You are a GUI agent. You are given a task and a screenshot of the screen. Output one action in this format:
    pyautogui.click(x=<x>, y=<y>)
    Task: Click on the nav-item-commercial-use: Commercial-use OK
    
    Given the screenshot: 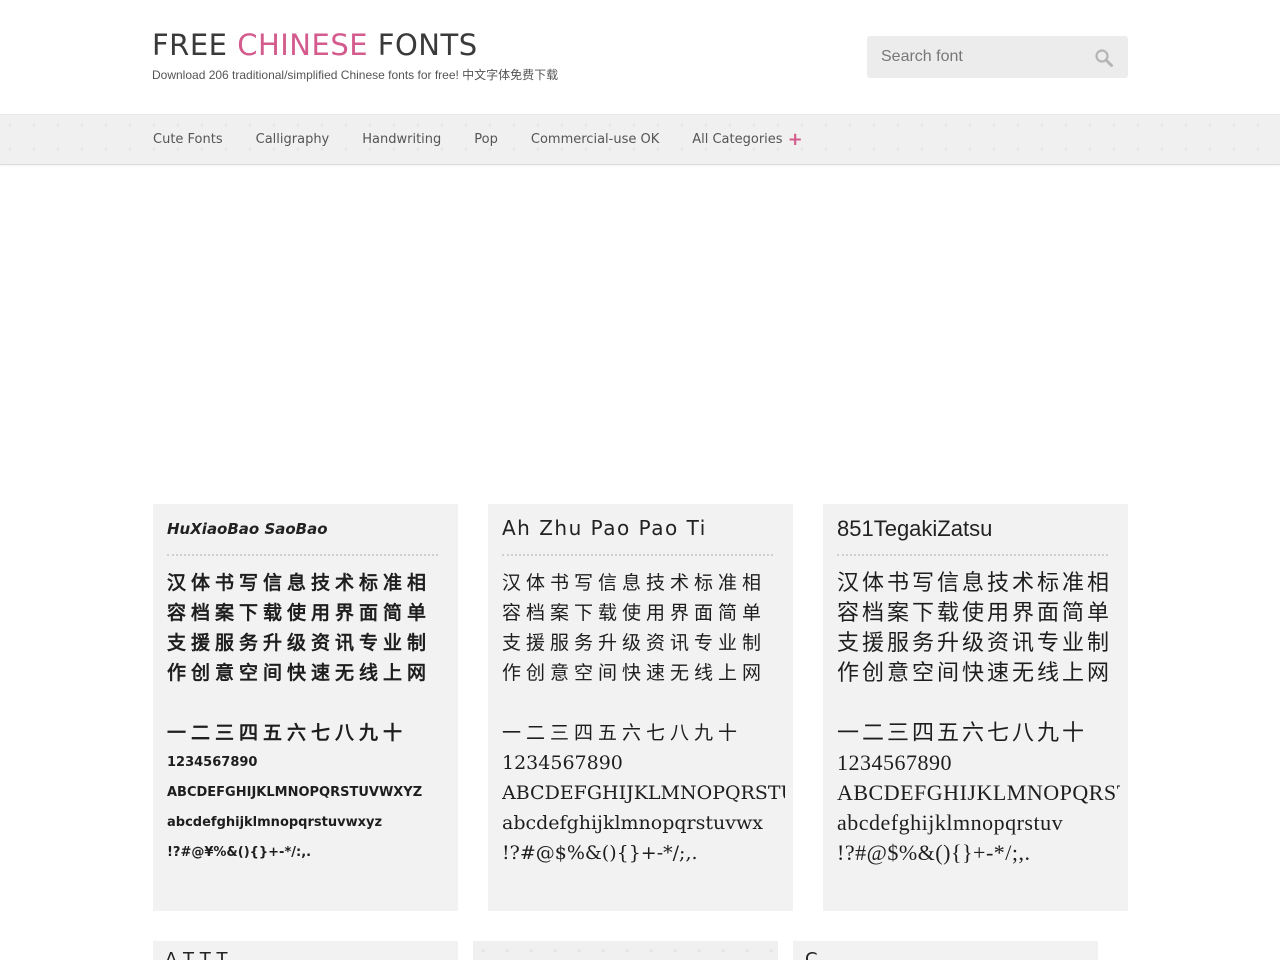 What is the action you would take?
    pyautogui.click(x=595, y=139)
    